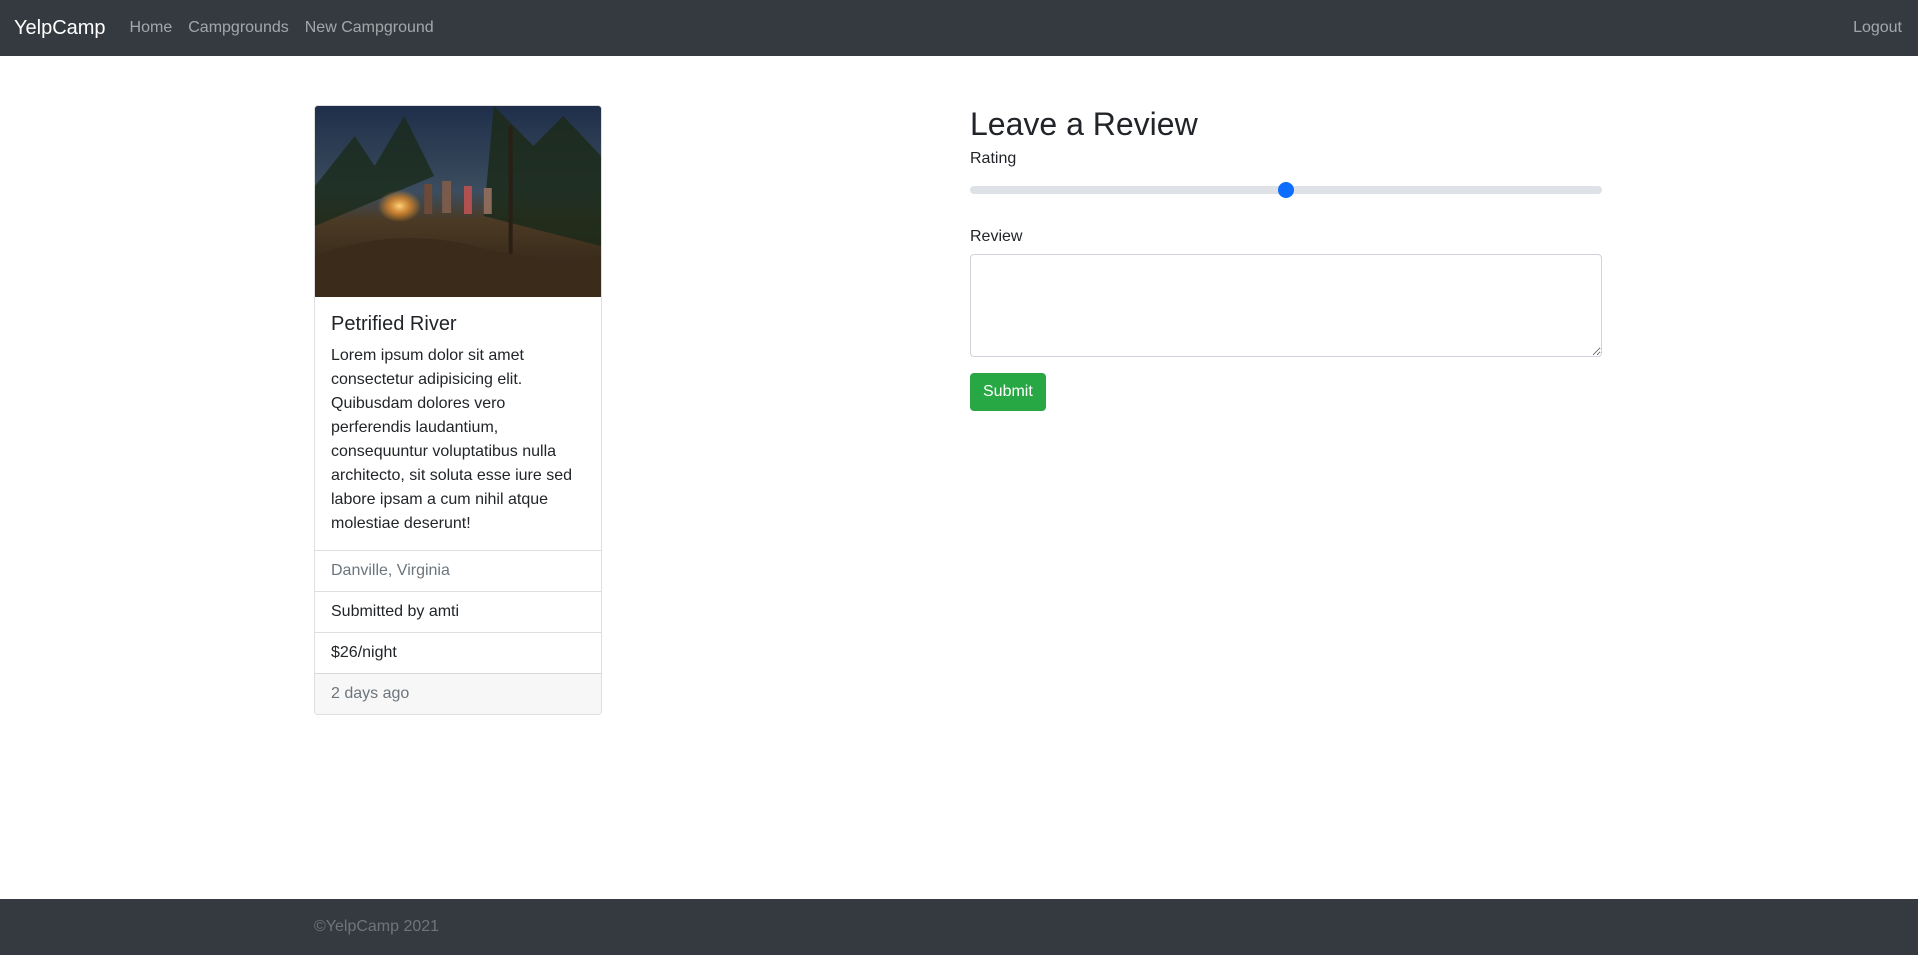  What do you see at coordinates (151, 28) in the screenshot?
I see `nav-home-link: Home` at bounding box center [151, 28].